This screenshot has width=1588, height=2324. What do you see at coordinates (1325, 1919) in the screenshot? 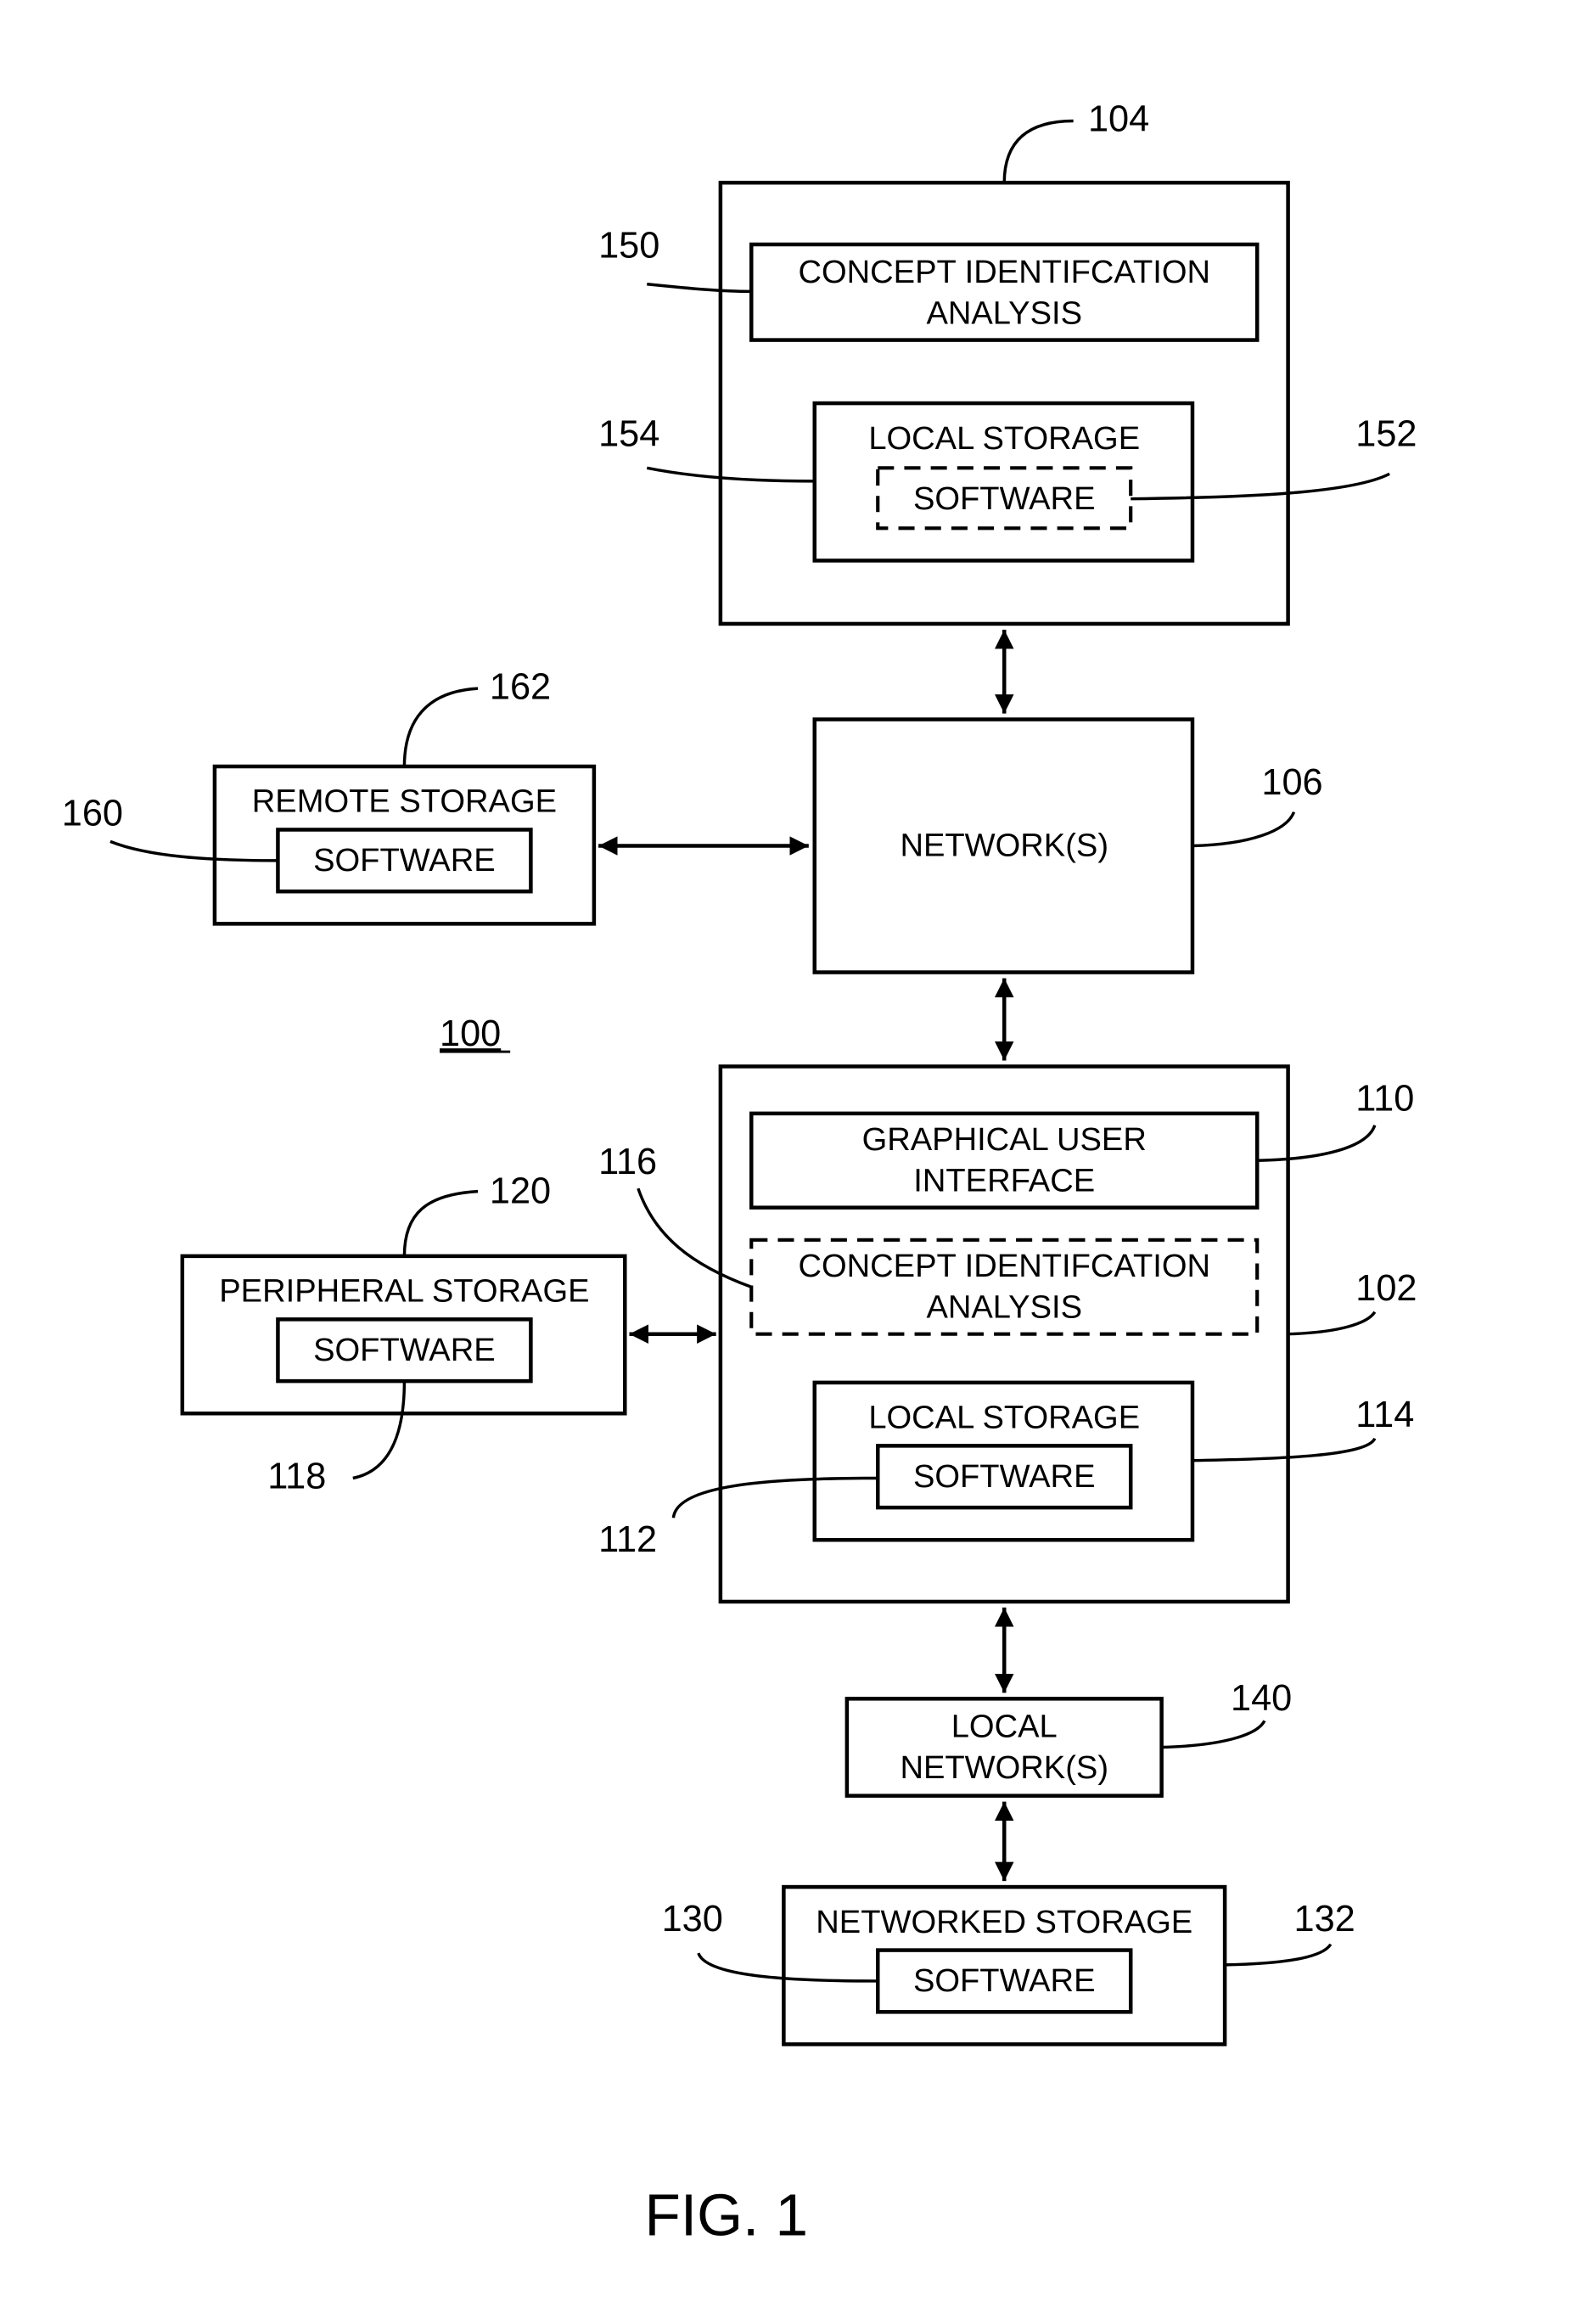
I see `ref-132: 132` at bounding box center [1325, 1919].